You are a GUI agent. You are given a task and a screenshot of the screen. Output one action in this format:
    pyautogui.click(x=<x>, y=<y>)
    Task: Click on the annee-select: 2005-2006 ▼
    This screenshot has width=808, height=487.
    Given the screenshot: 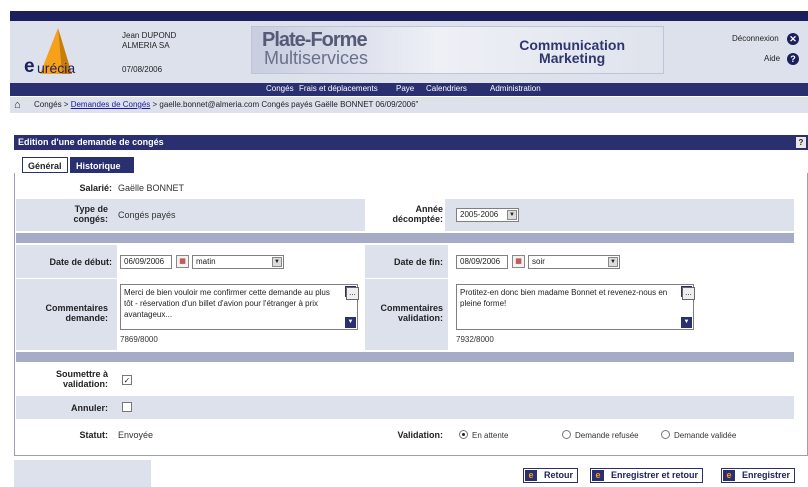 What is the action you would take?
    pyautogui.click(x=487, y=215)
    